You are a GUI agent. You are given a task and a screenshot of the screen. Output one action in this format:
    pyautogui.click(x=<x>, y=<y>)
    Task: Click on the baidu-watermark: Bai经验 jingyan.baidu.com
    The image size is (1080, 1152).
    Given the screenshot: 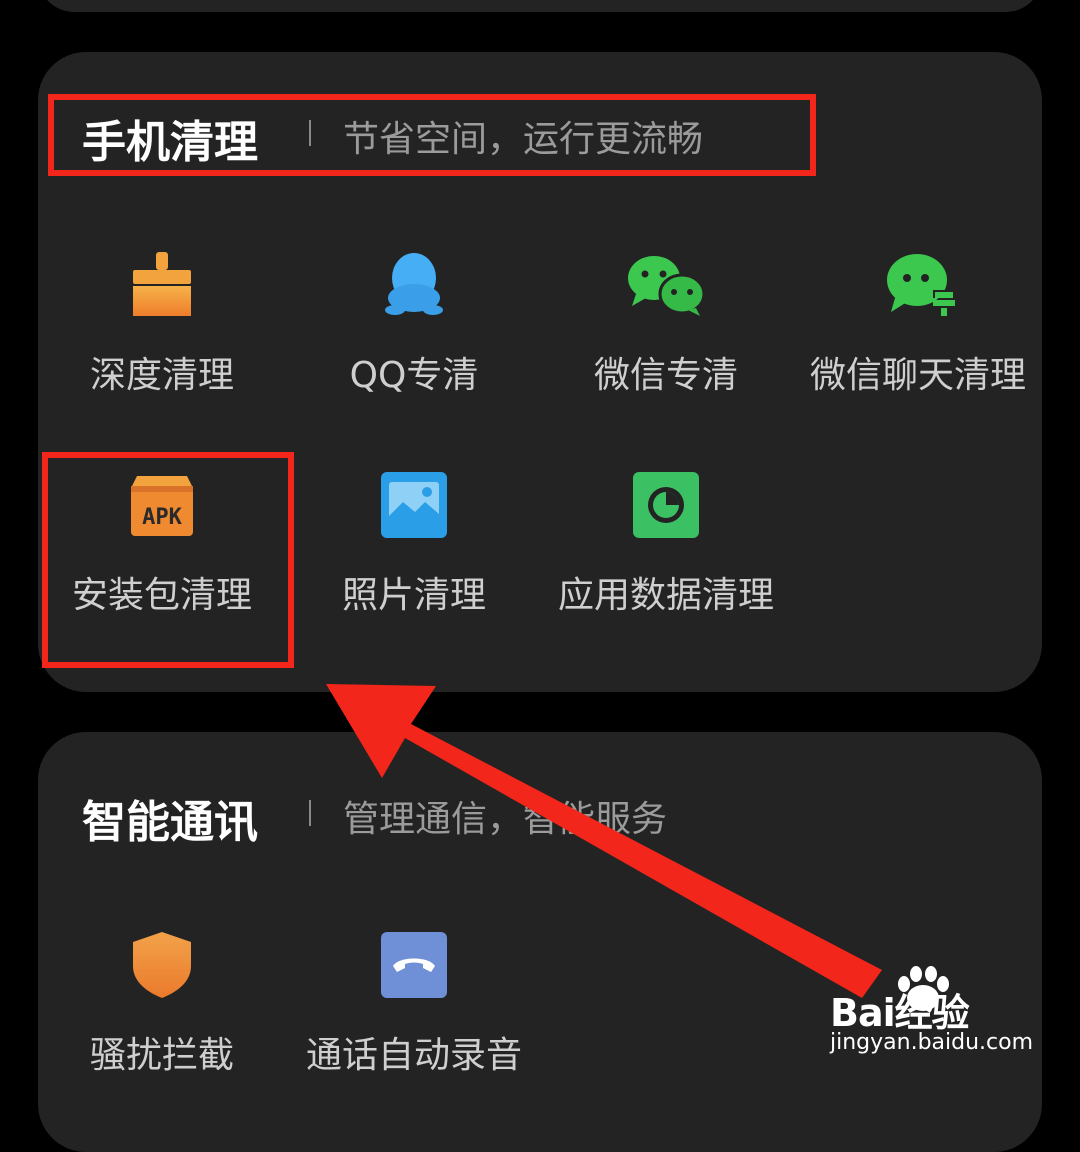 What is the action you would take?
    pyautogui.click(x=950, y=1017)
    